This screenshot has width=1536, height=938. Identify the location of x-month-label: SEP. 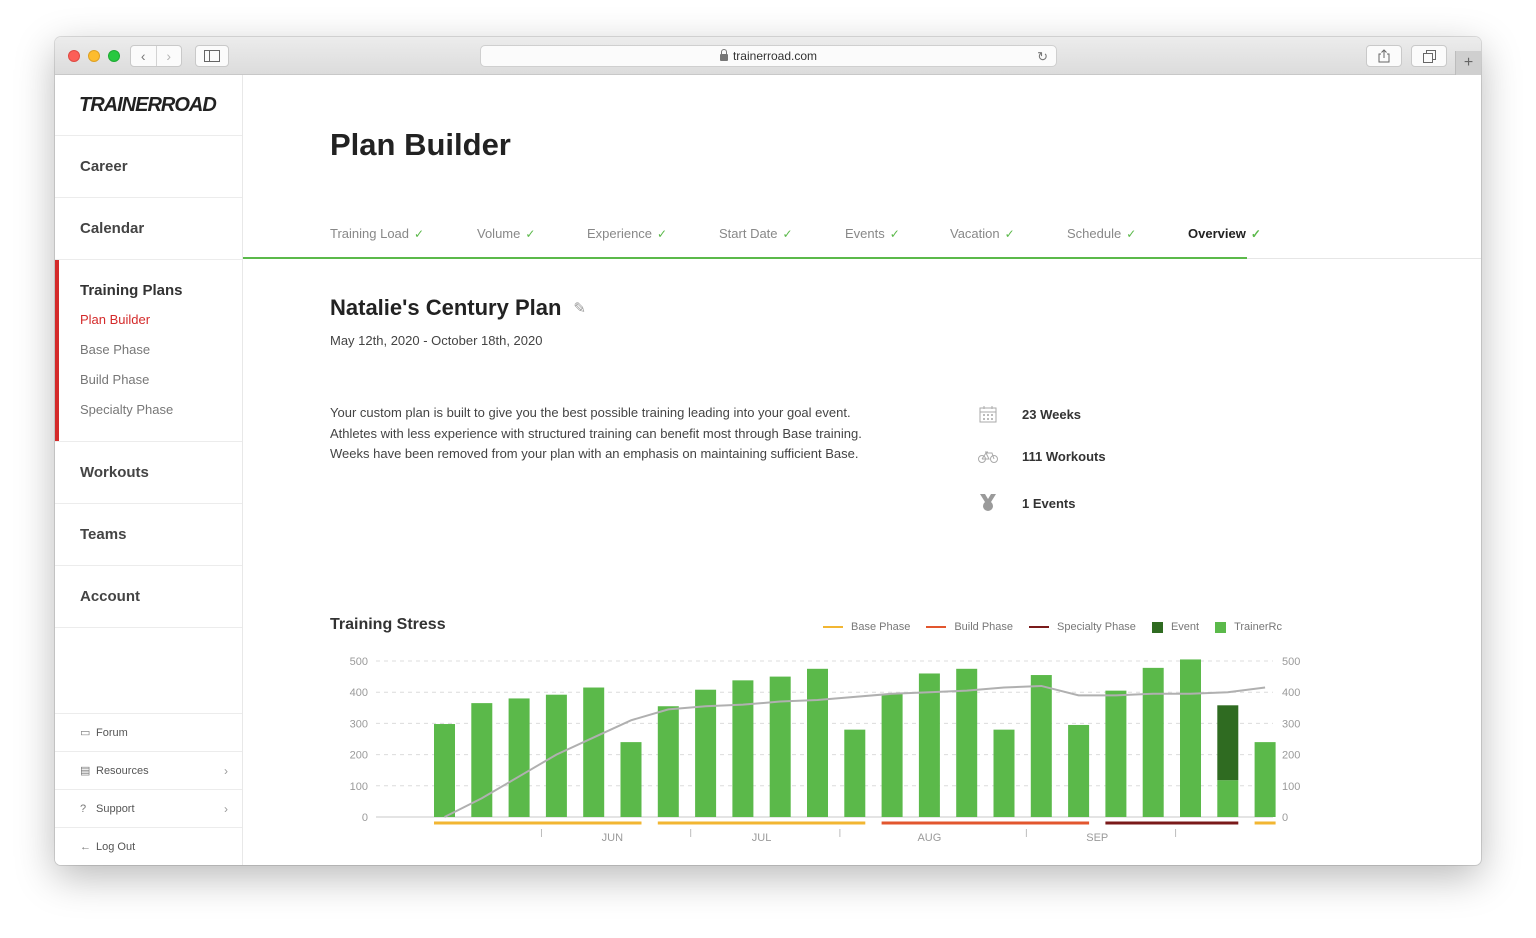
(1097, 838).